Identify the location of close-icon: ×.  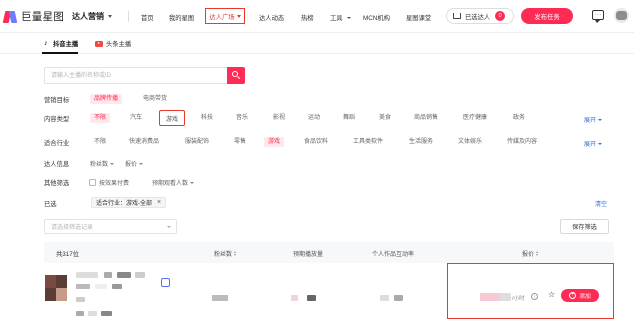
(159, 202).